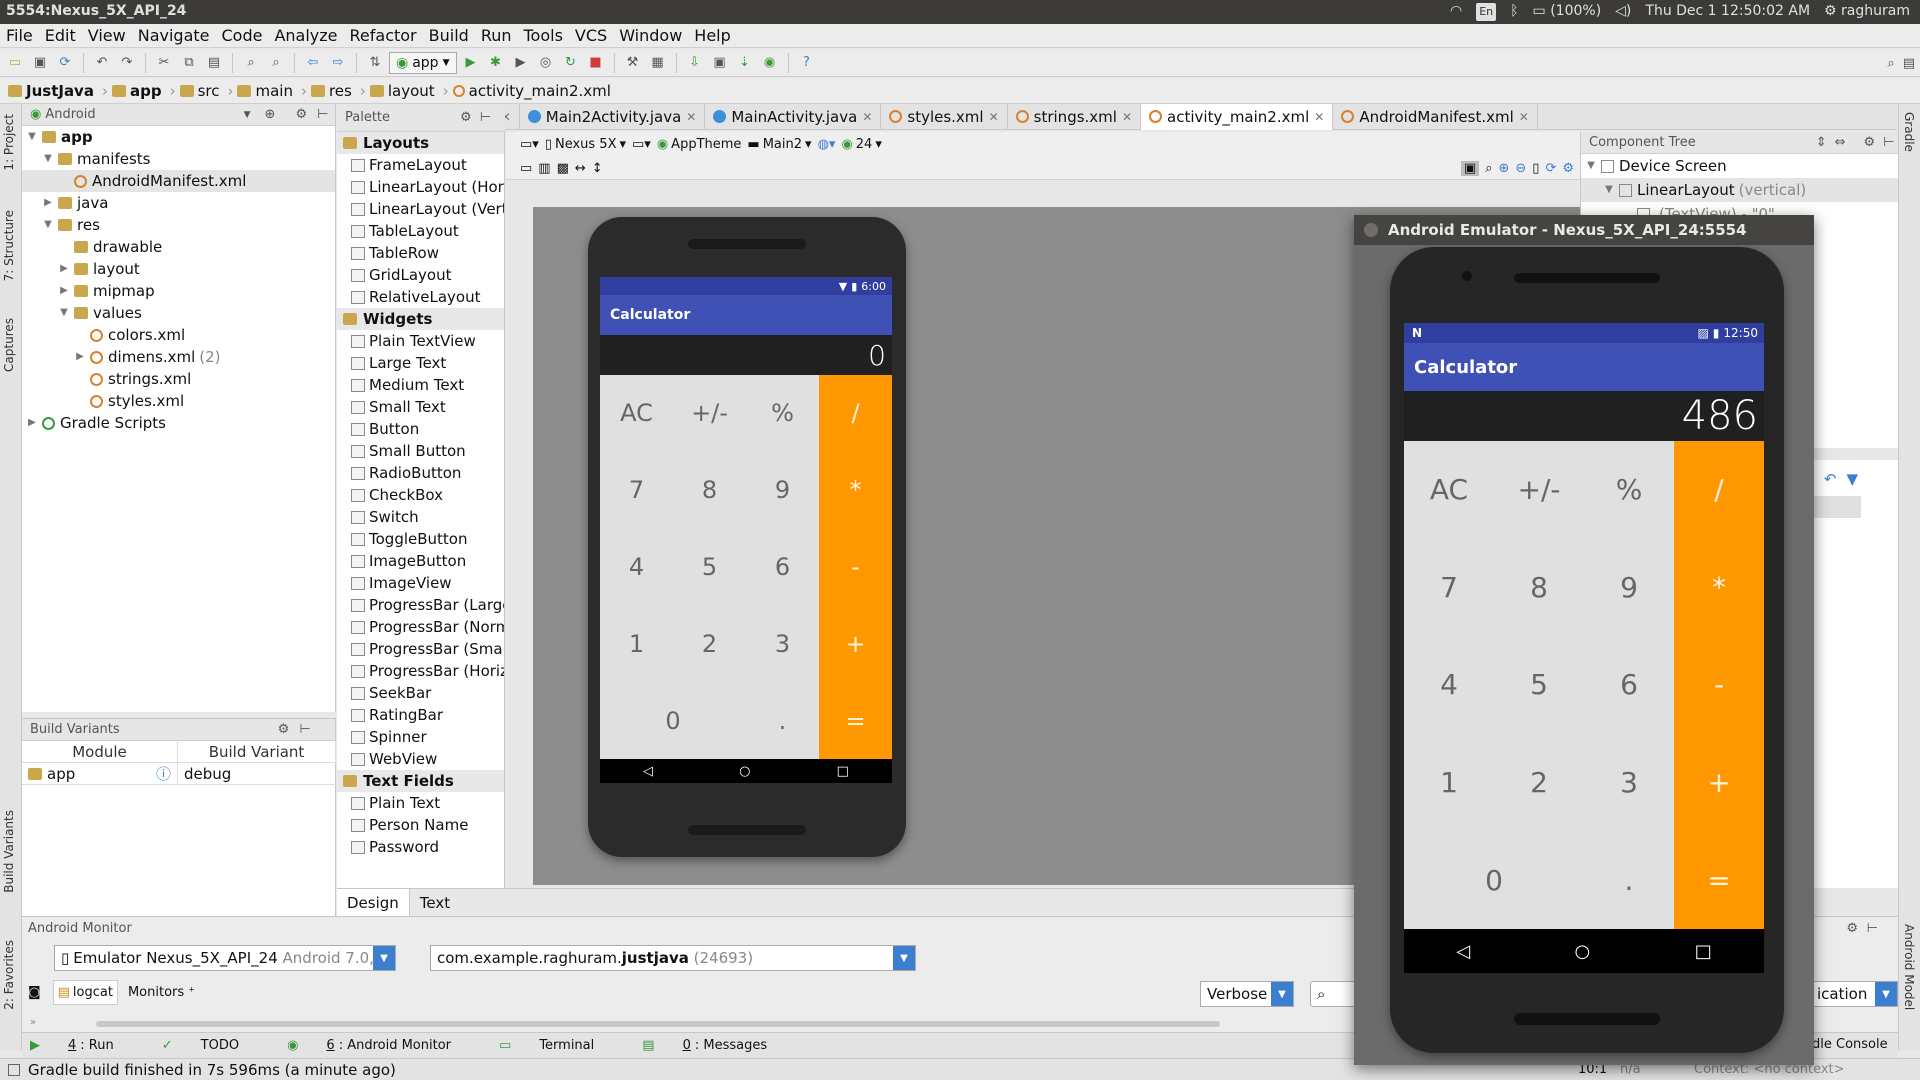 This screenshot has width=1920, height=1080. What do you see at coordinates (720, 63) in the screenshot?
I see `device-monitor-icon: ▣` at bounding box center [720, 63].